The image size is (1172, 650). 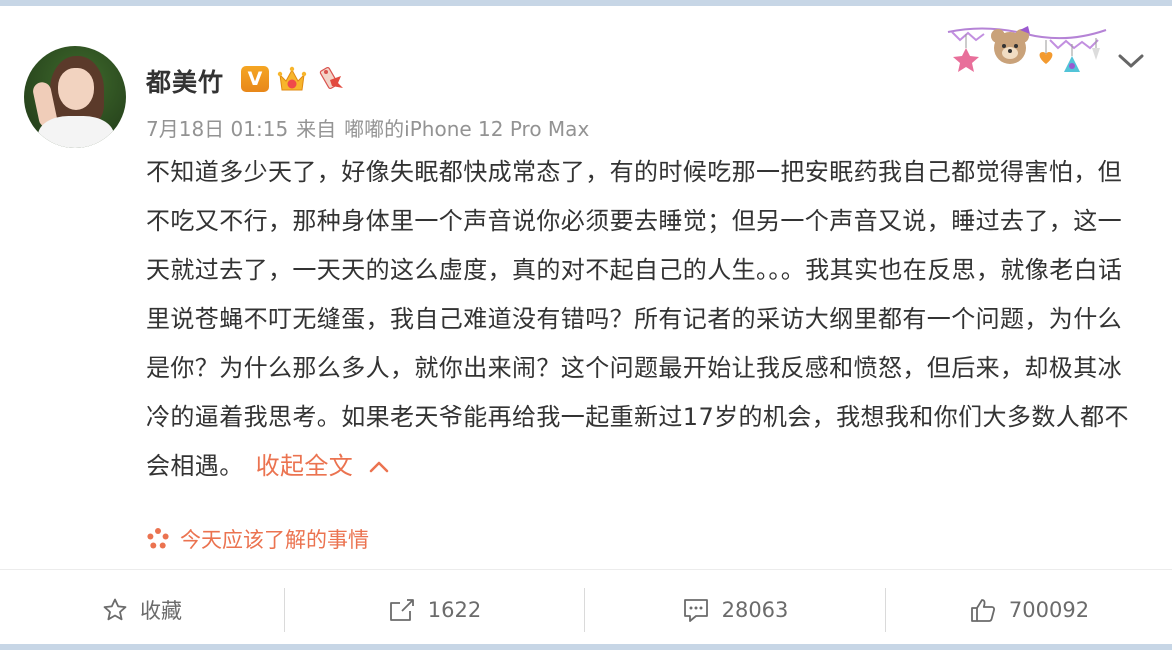 I want to click on thumbs-up-icon, so click(x=983, y=610).